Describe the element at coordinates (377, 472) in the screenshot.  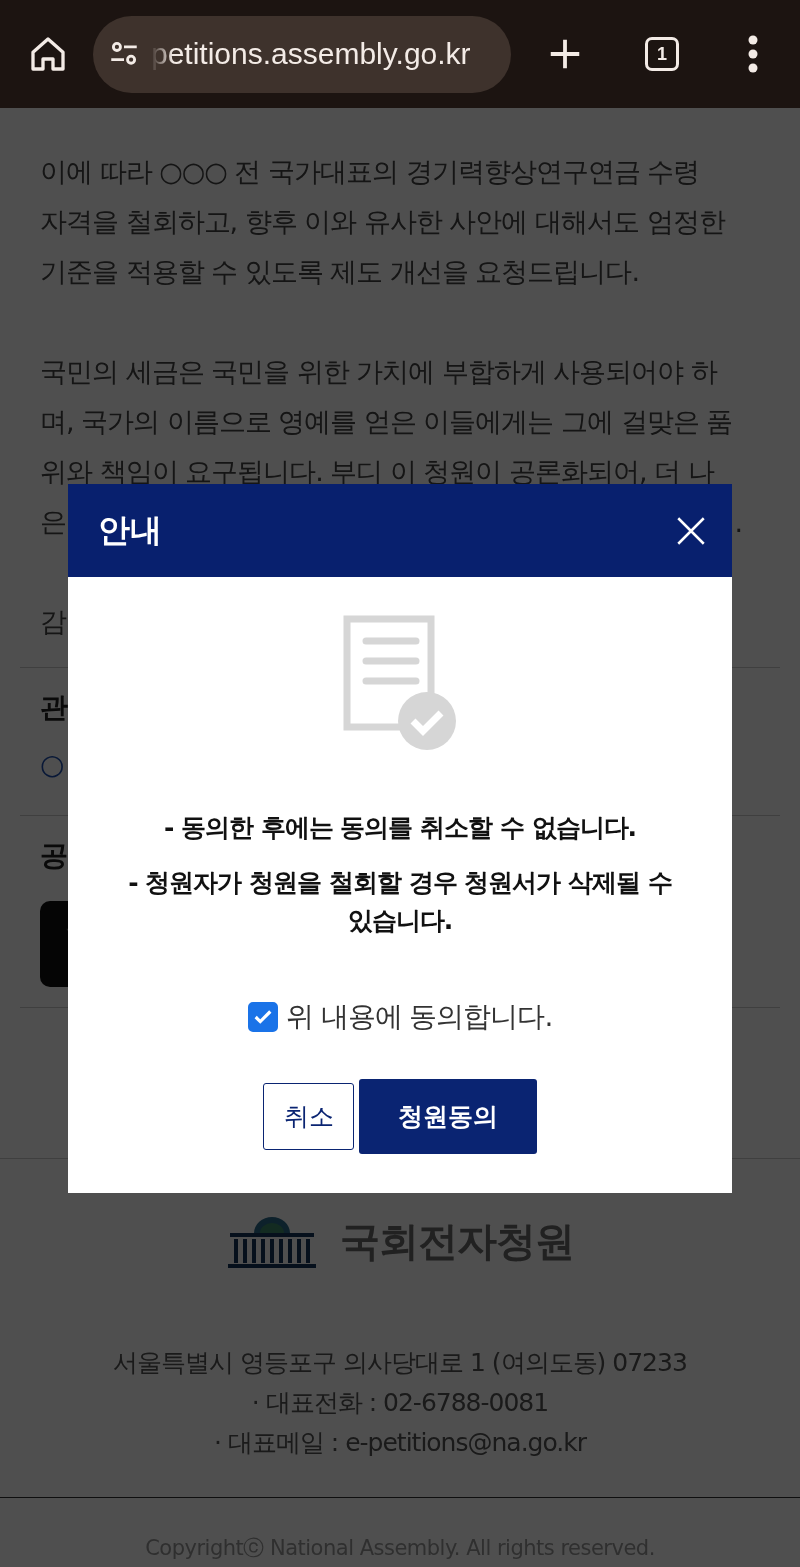
I see `body-text-line: 위와 책임이 요구됩니다. 부디 이 청원이 공론화되어, 더 나` at that location.